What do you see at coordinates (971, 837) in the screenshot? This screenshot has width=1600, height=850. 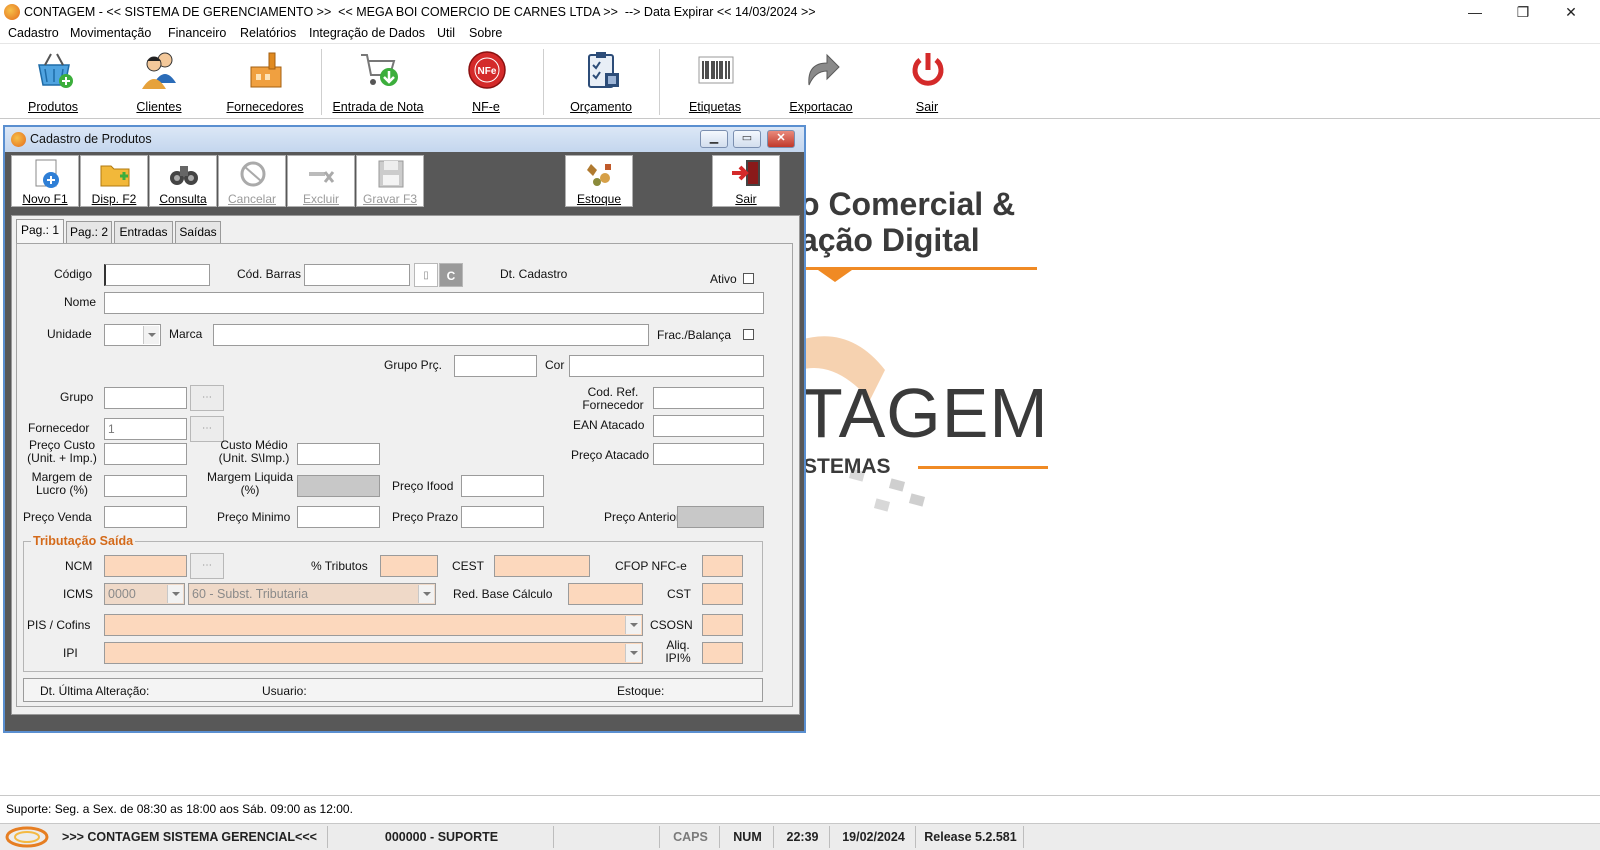 I see `status-release: Release 5.2.581` at bounding box center [971, 837].